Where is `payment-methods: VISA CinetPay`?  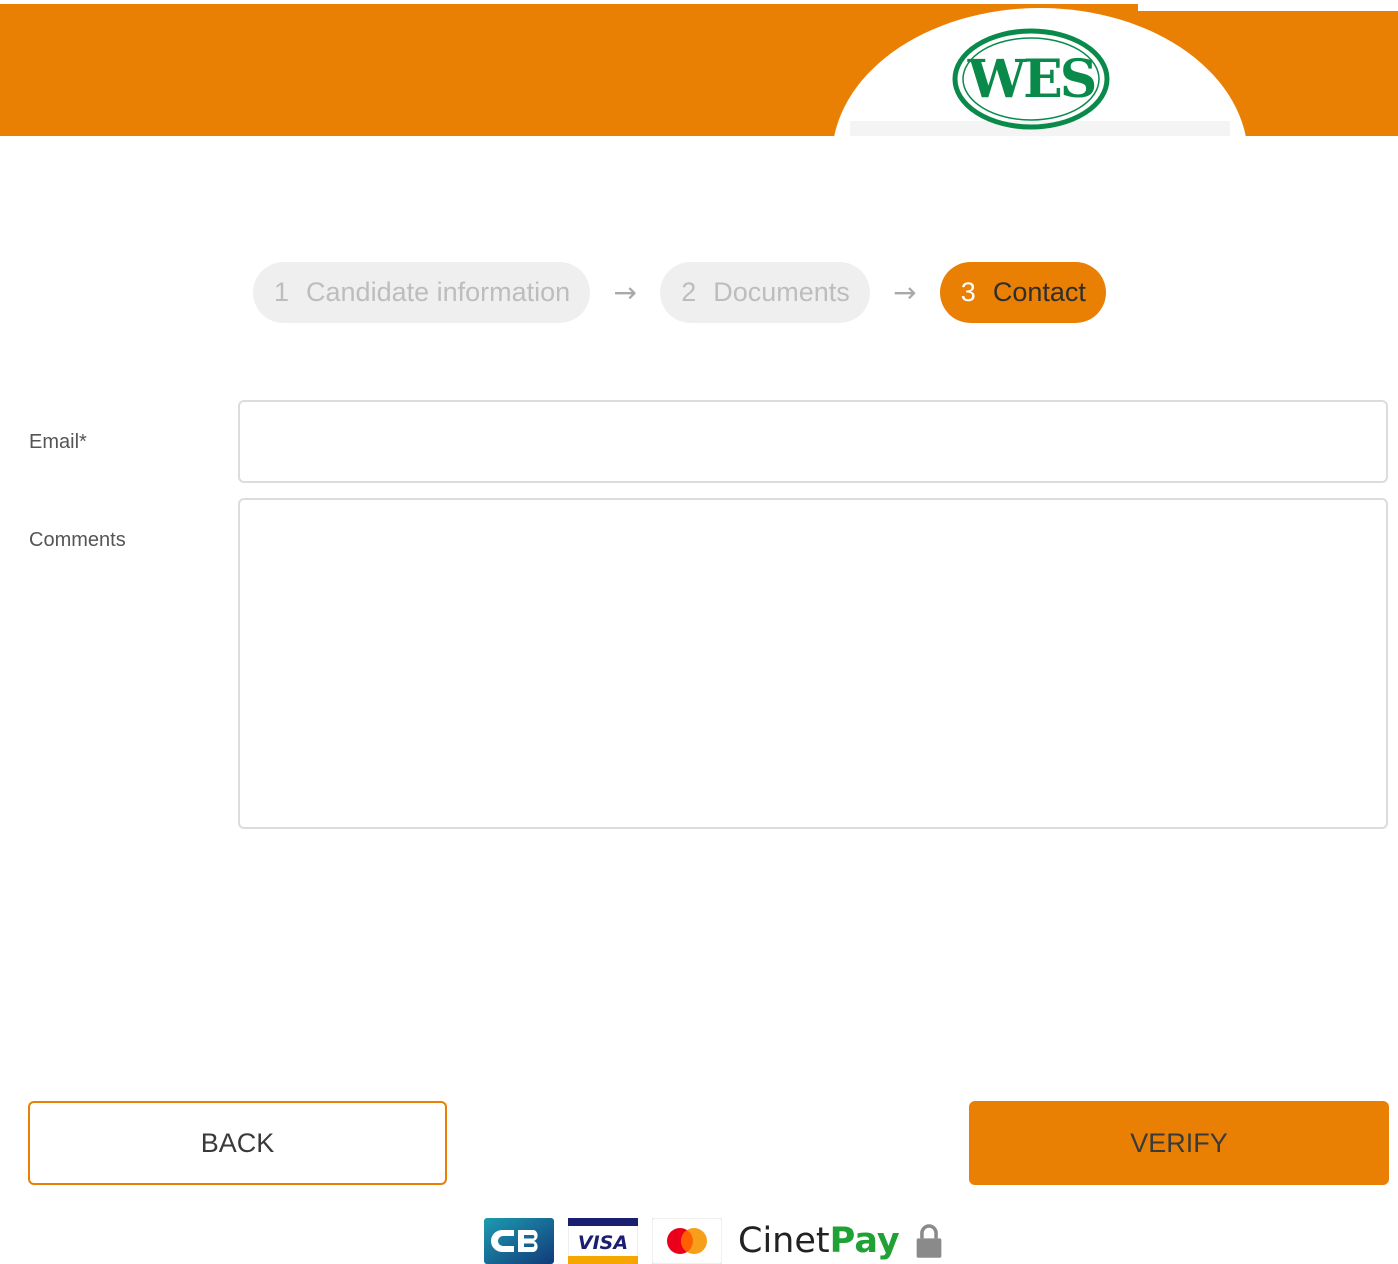 payment-methods: VISA CinetPay is located at coordinates (714, 1241).